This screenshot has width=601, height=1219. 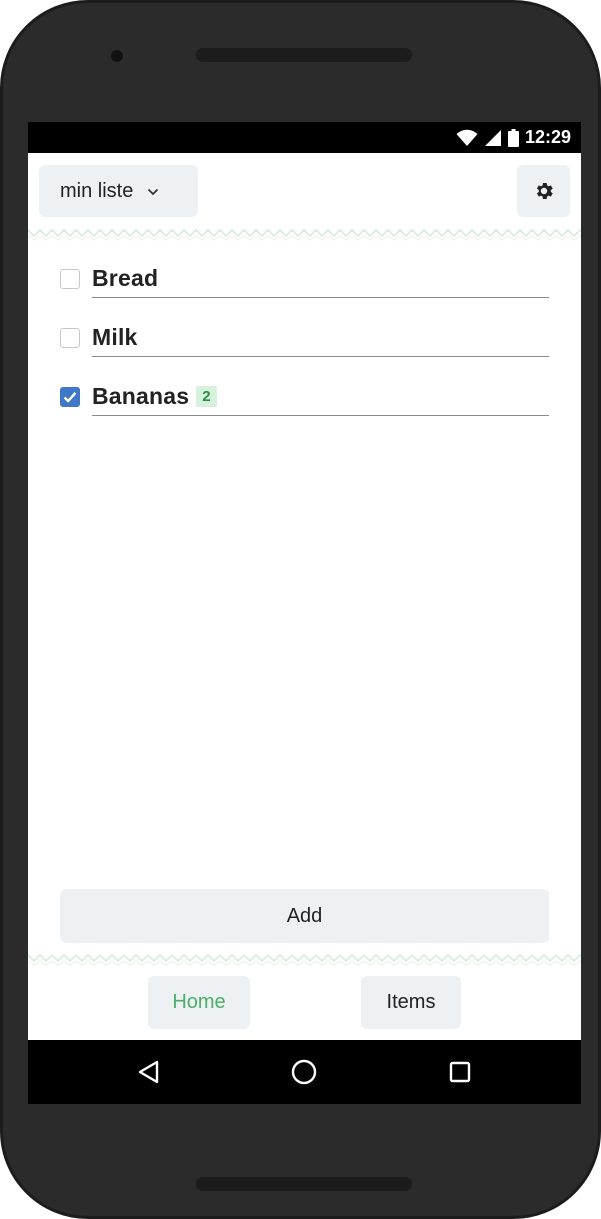 What do you see at coordinates (304, 137) in the screenshot?
I see `status-bar: 12:29` at bounding box center [304, 137].